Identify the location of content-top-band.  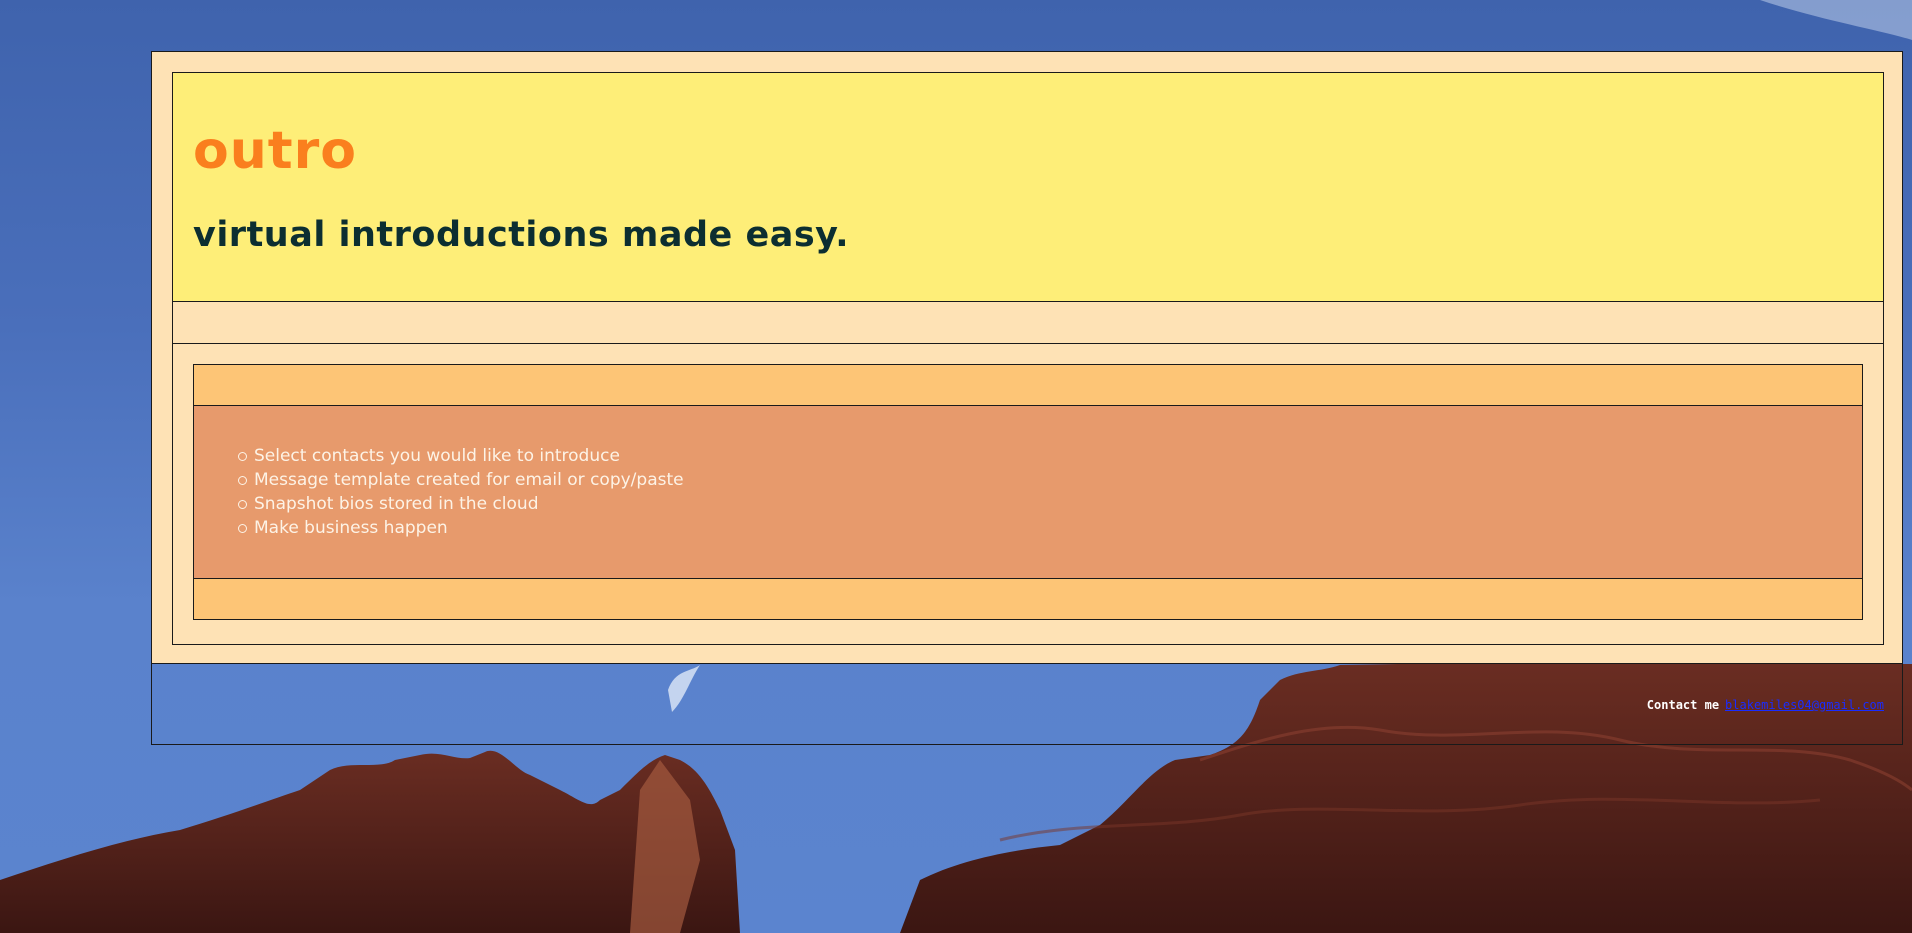
(1028, 385).